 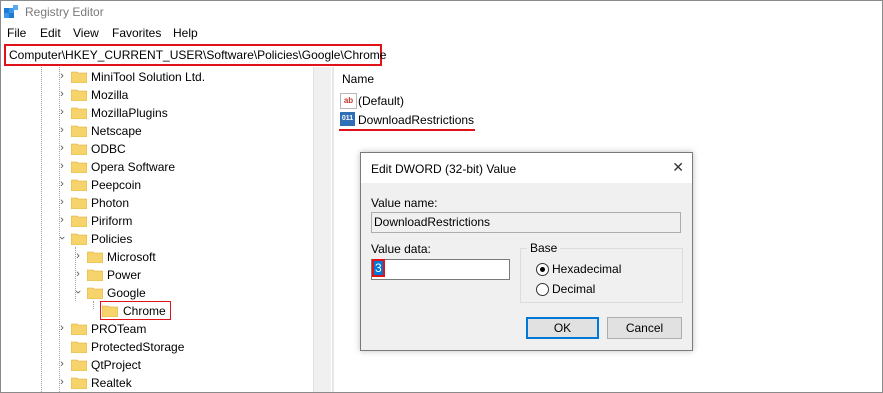 What do you see at coordinates (124, 275) in the screenshot?
I see `tree-item-label: Power` at bounding box center [124, 275].